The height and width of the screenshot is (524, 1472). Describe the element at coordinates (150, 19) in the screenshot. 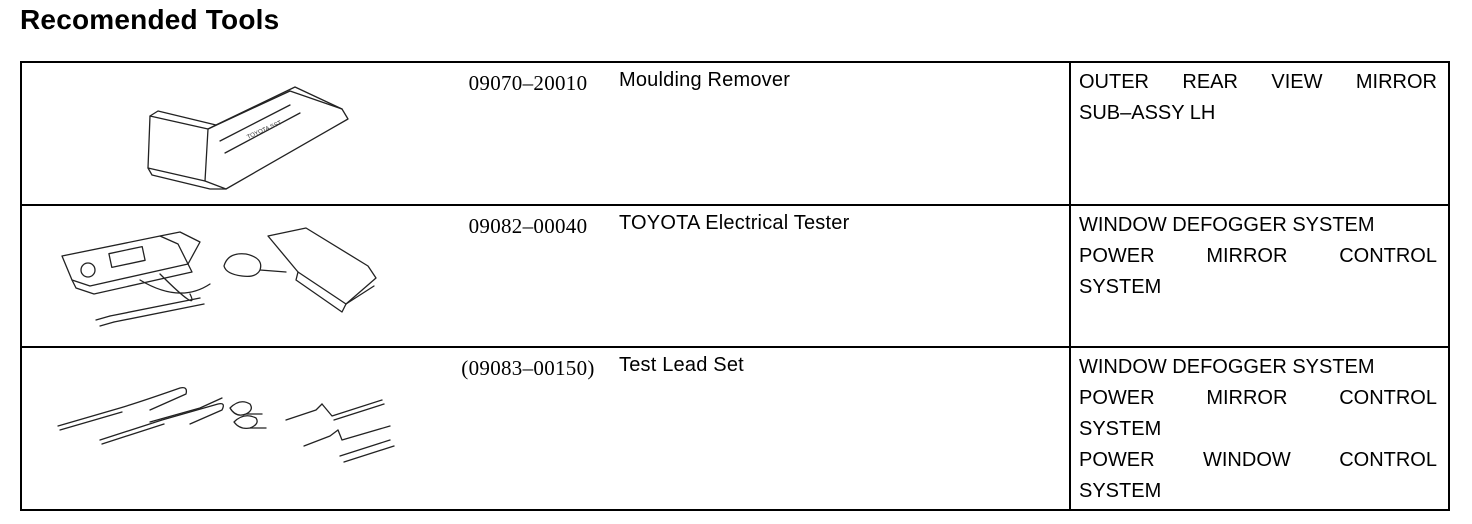

I see `page-title: Recomended Tools` at that location.